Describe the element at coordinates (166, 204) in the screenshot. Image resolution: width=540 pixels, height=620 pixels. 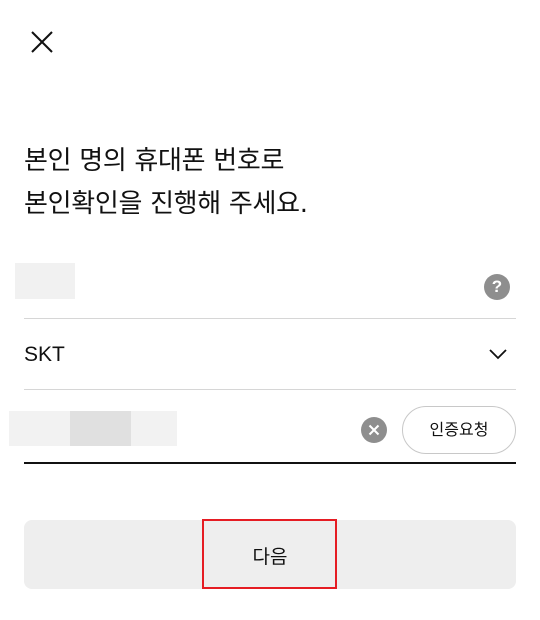
I see `title-line-2: 본인확인을 진행해 주세요.` at that location.